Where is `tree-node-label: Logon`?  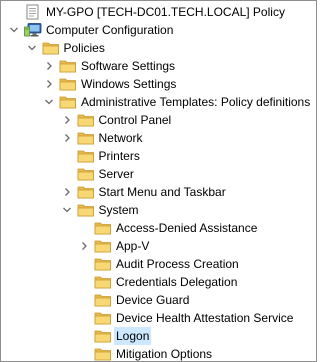 tree-node-label: Logon is located at coordinates (133, 336).